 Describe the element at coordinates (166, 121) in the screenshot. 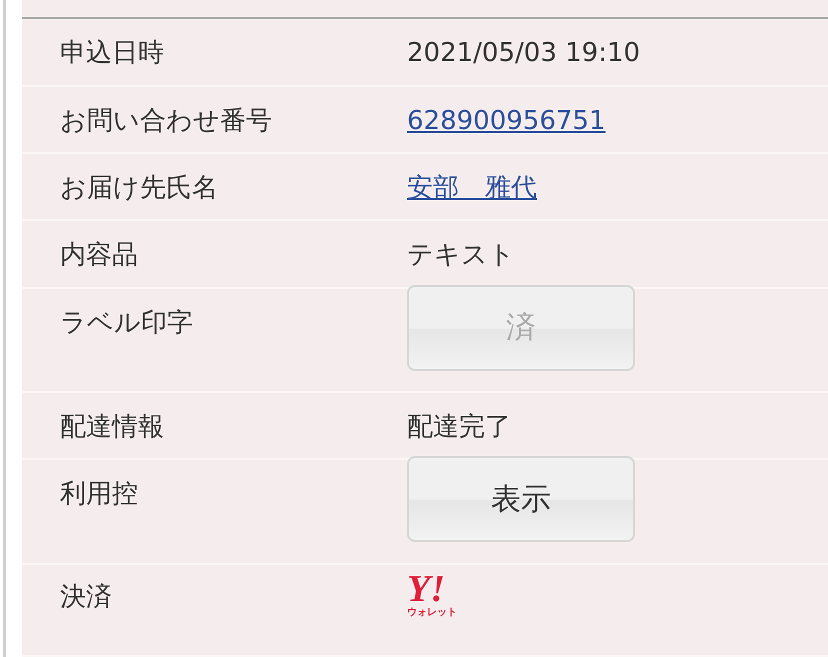

I see `field-label: お問い合わせ番号` at that location.